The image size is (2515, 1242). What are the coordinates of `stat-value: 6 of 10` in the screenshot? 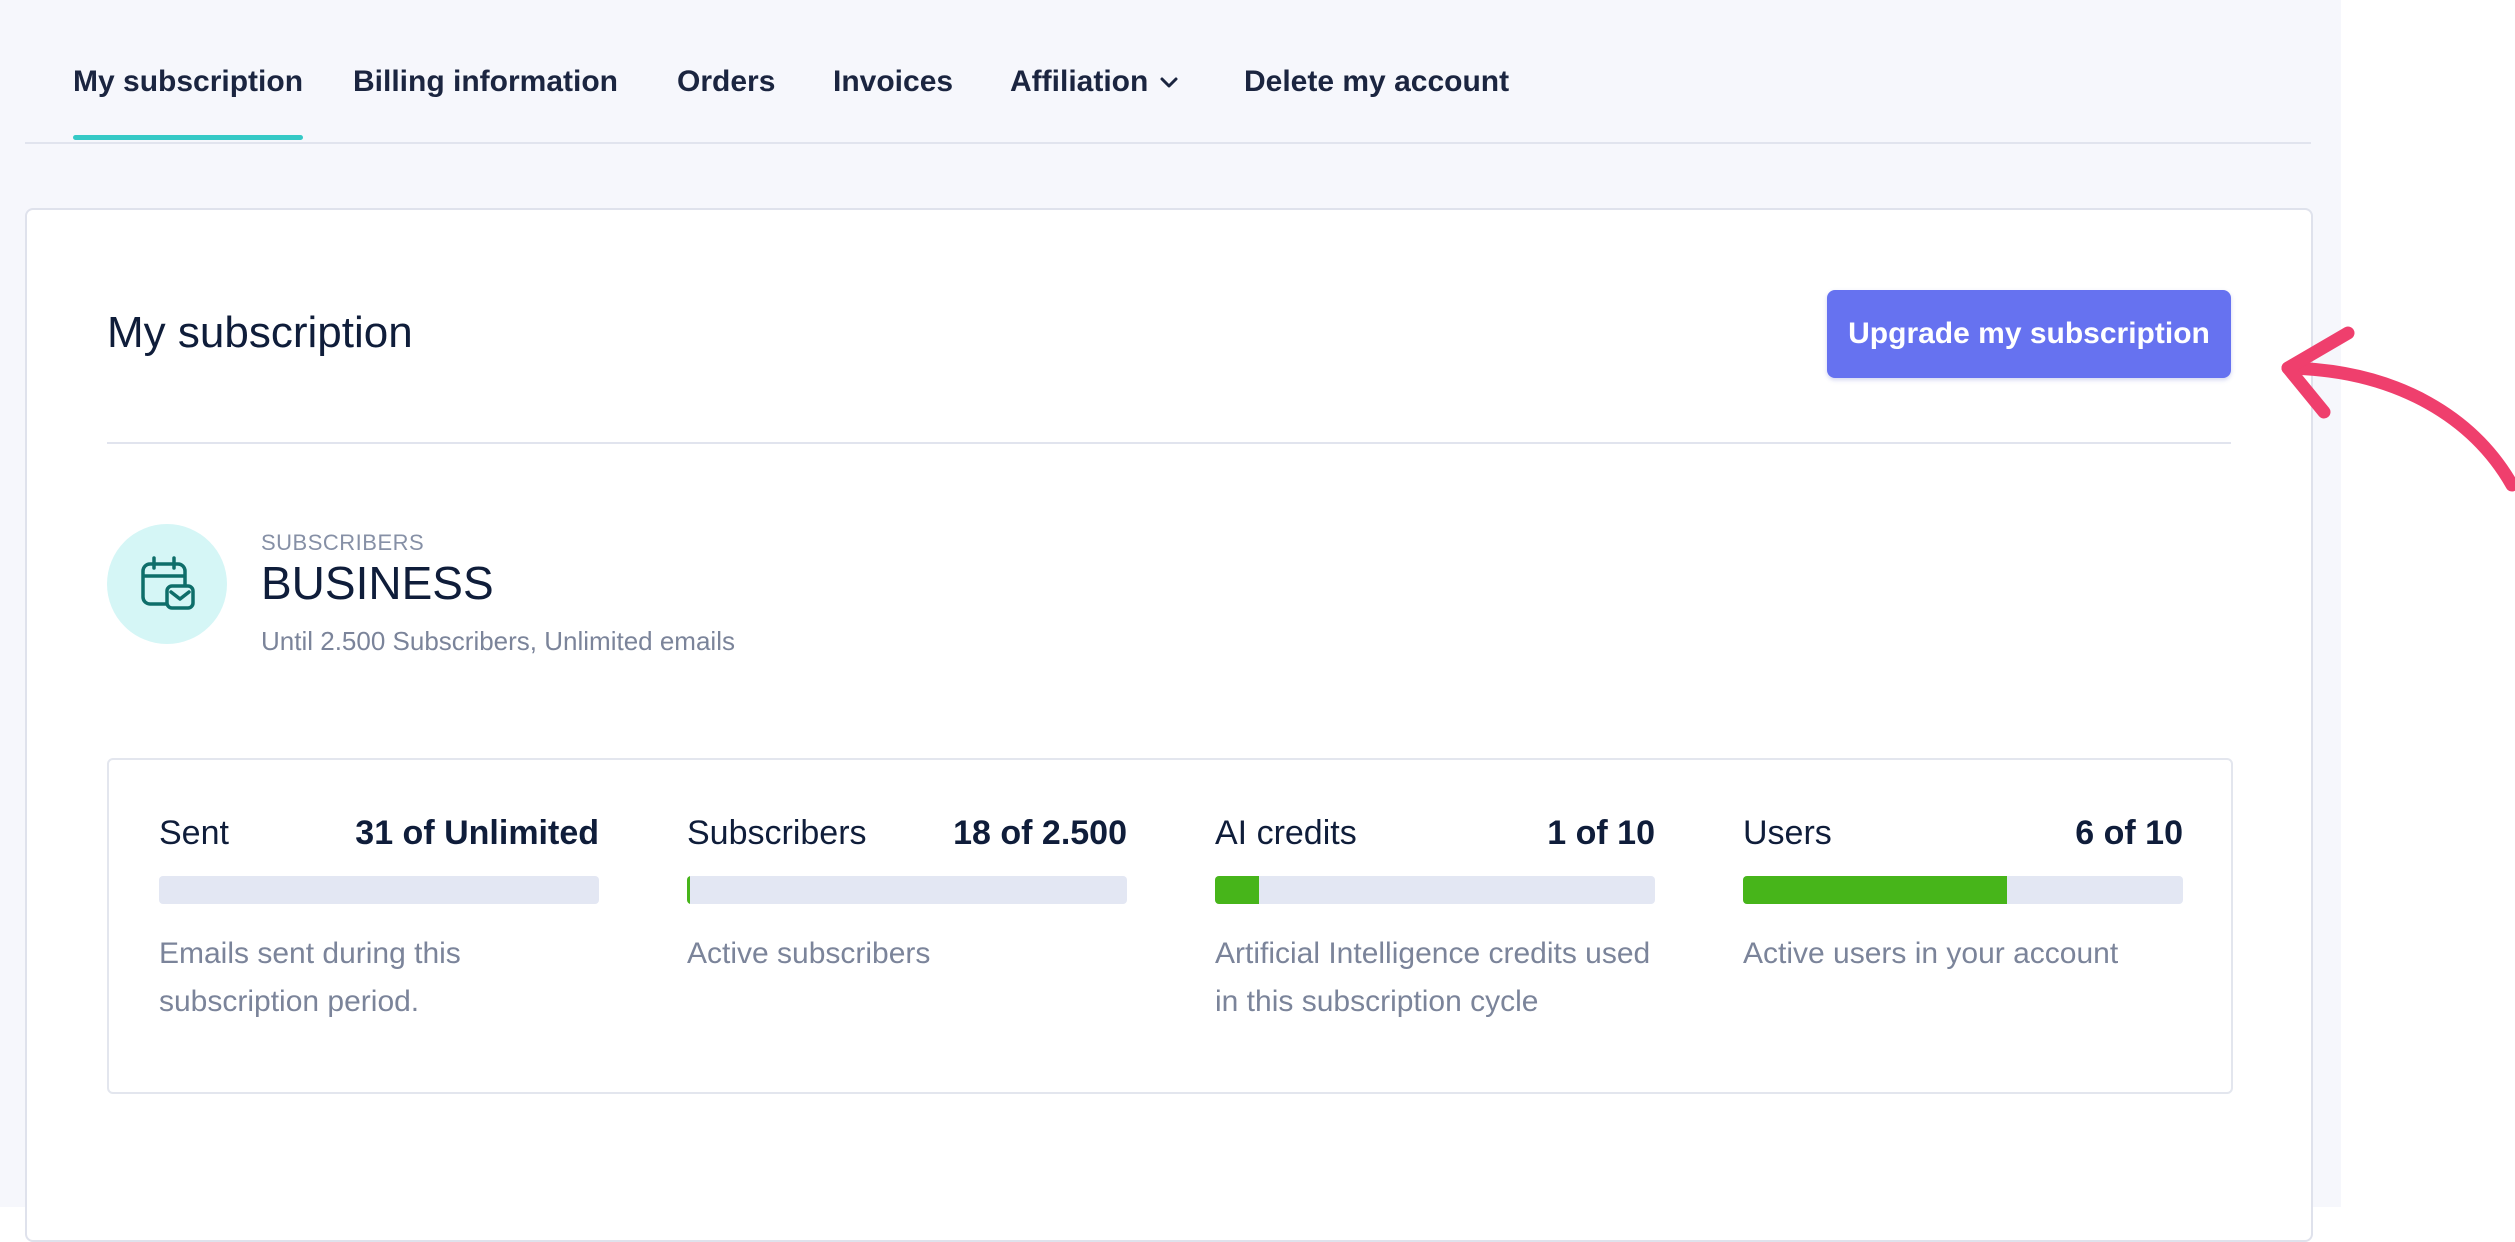 It's located at (2129, 833).